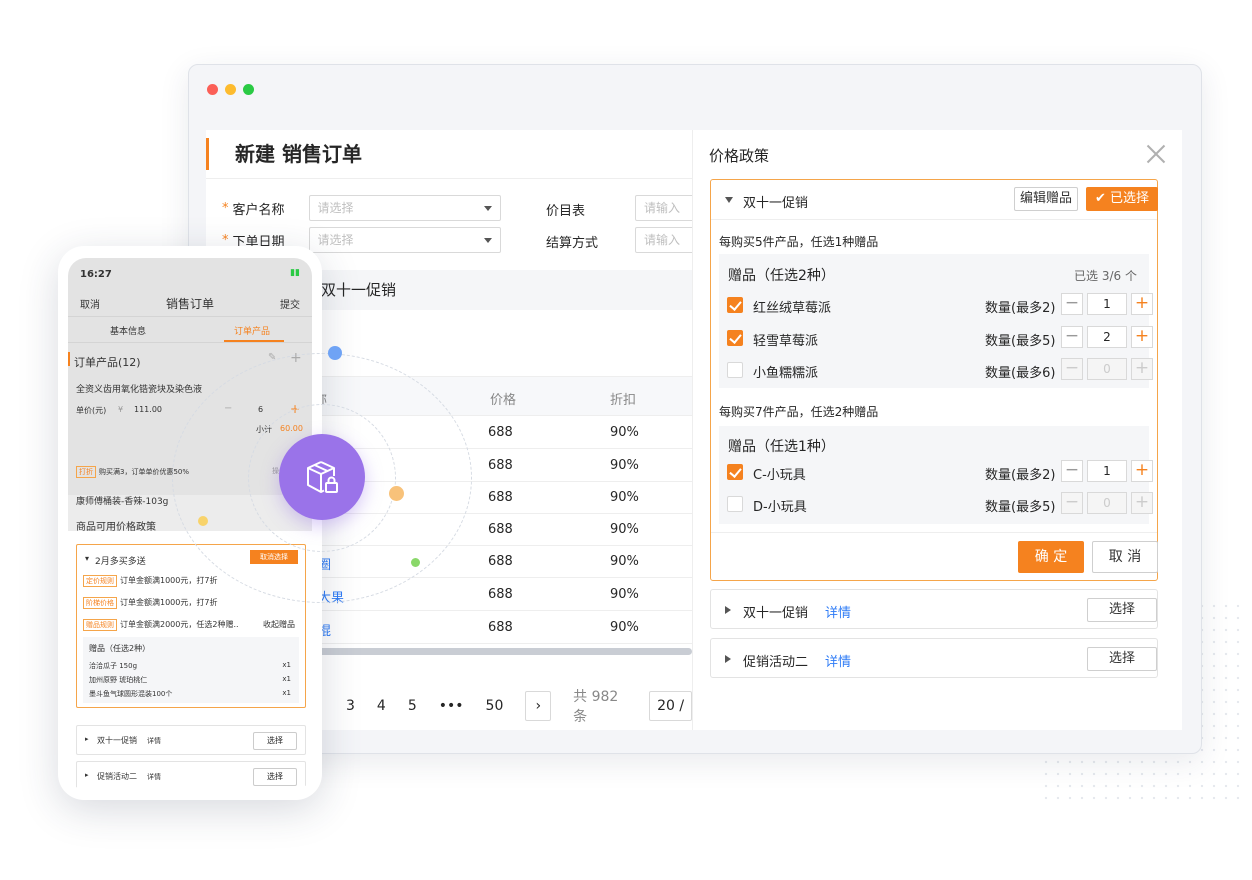 This screenshot has height=880, width=1252. Describe the element at coordinates (415, 562) in the screenshot. I see `orbit-dot-green` at that location.